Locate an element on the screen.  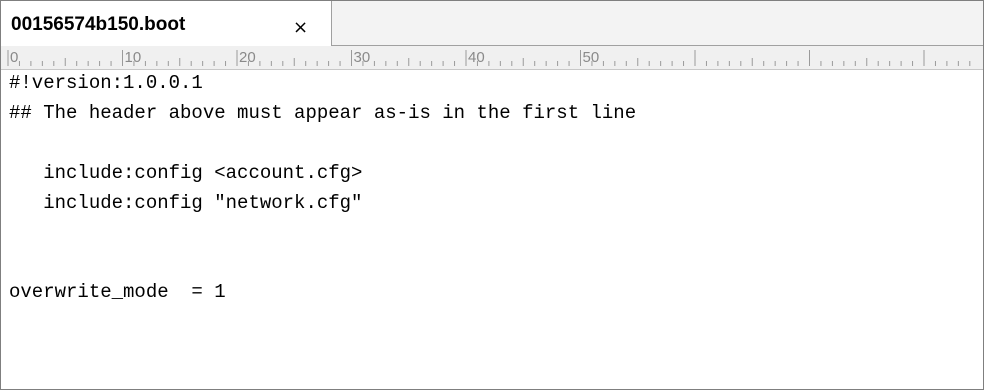
ruler-label: 40 is located at coordinates (476, 57).